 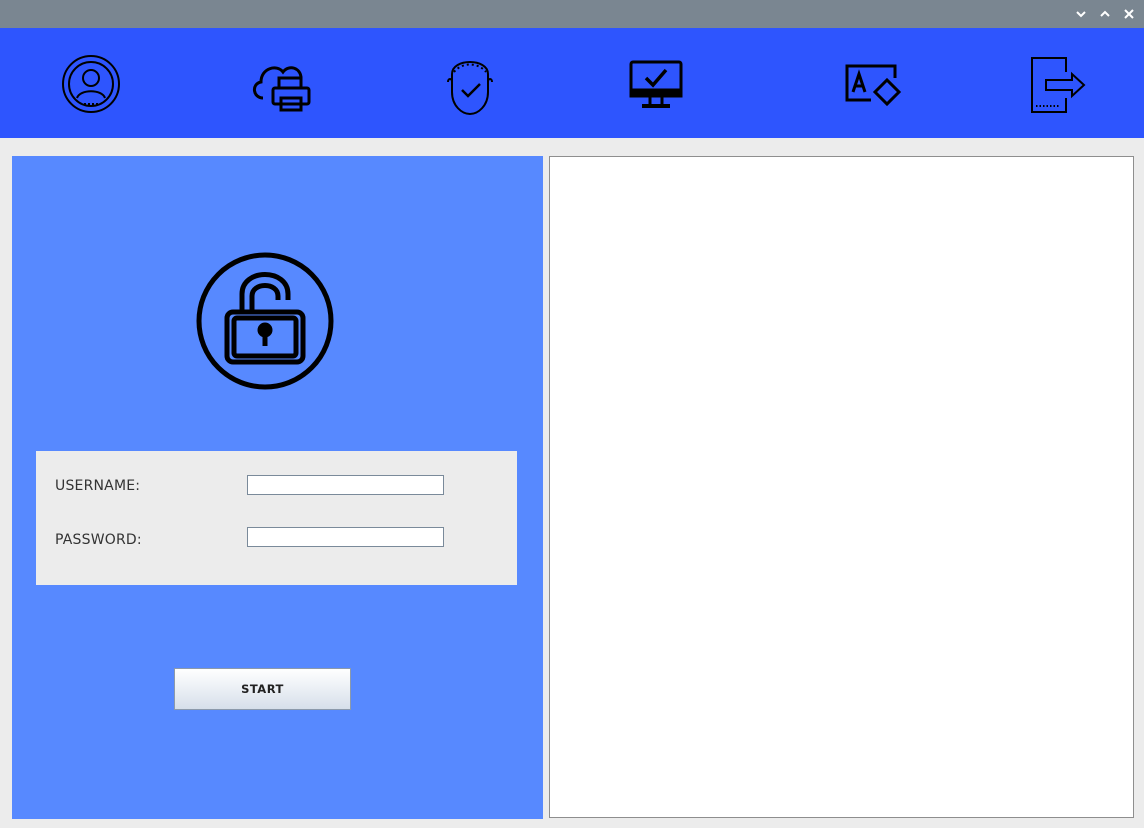 I want to click on text-edit-icon, so click(x=874, y=84).